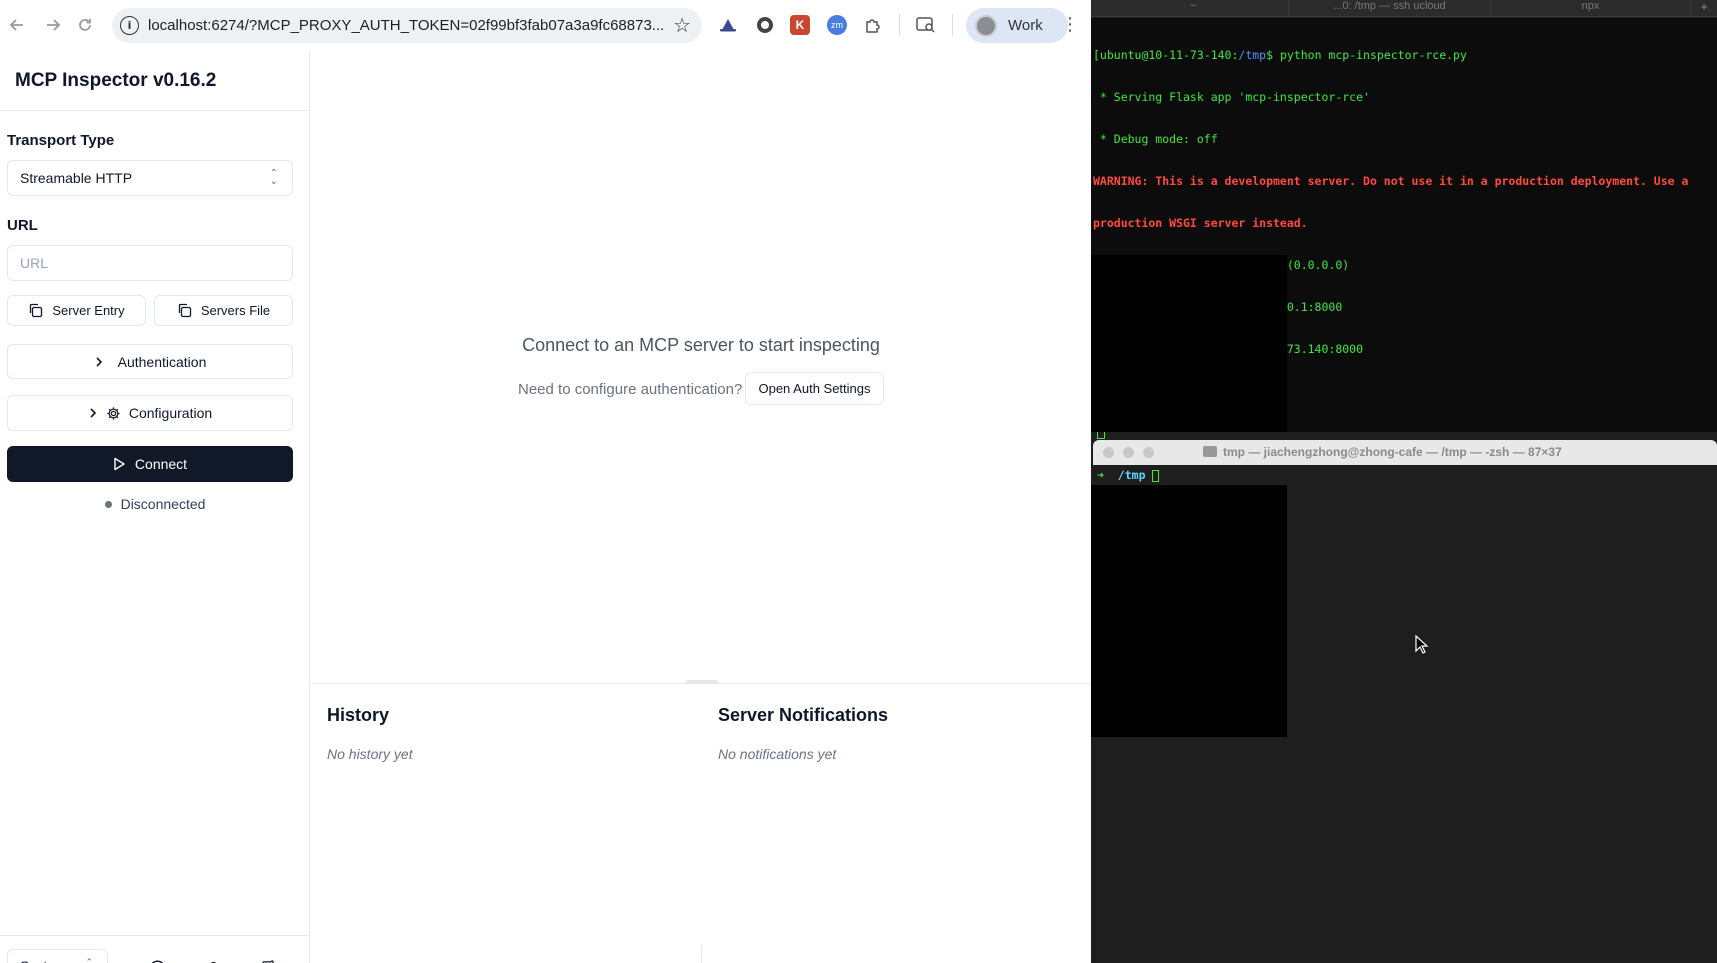 Image resolution: width=1717 pixels, height=963 pixels. What do you see at coordinates (22, 225) in the screenshot?
I see `url-label: URL` at bounding box center [22, 225].